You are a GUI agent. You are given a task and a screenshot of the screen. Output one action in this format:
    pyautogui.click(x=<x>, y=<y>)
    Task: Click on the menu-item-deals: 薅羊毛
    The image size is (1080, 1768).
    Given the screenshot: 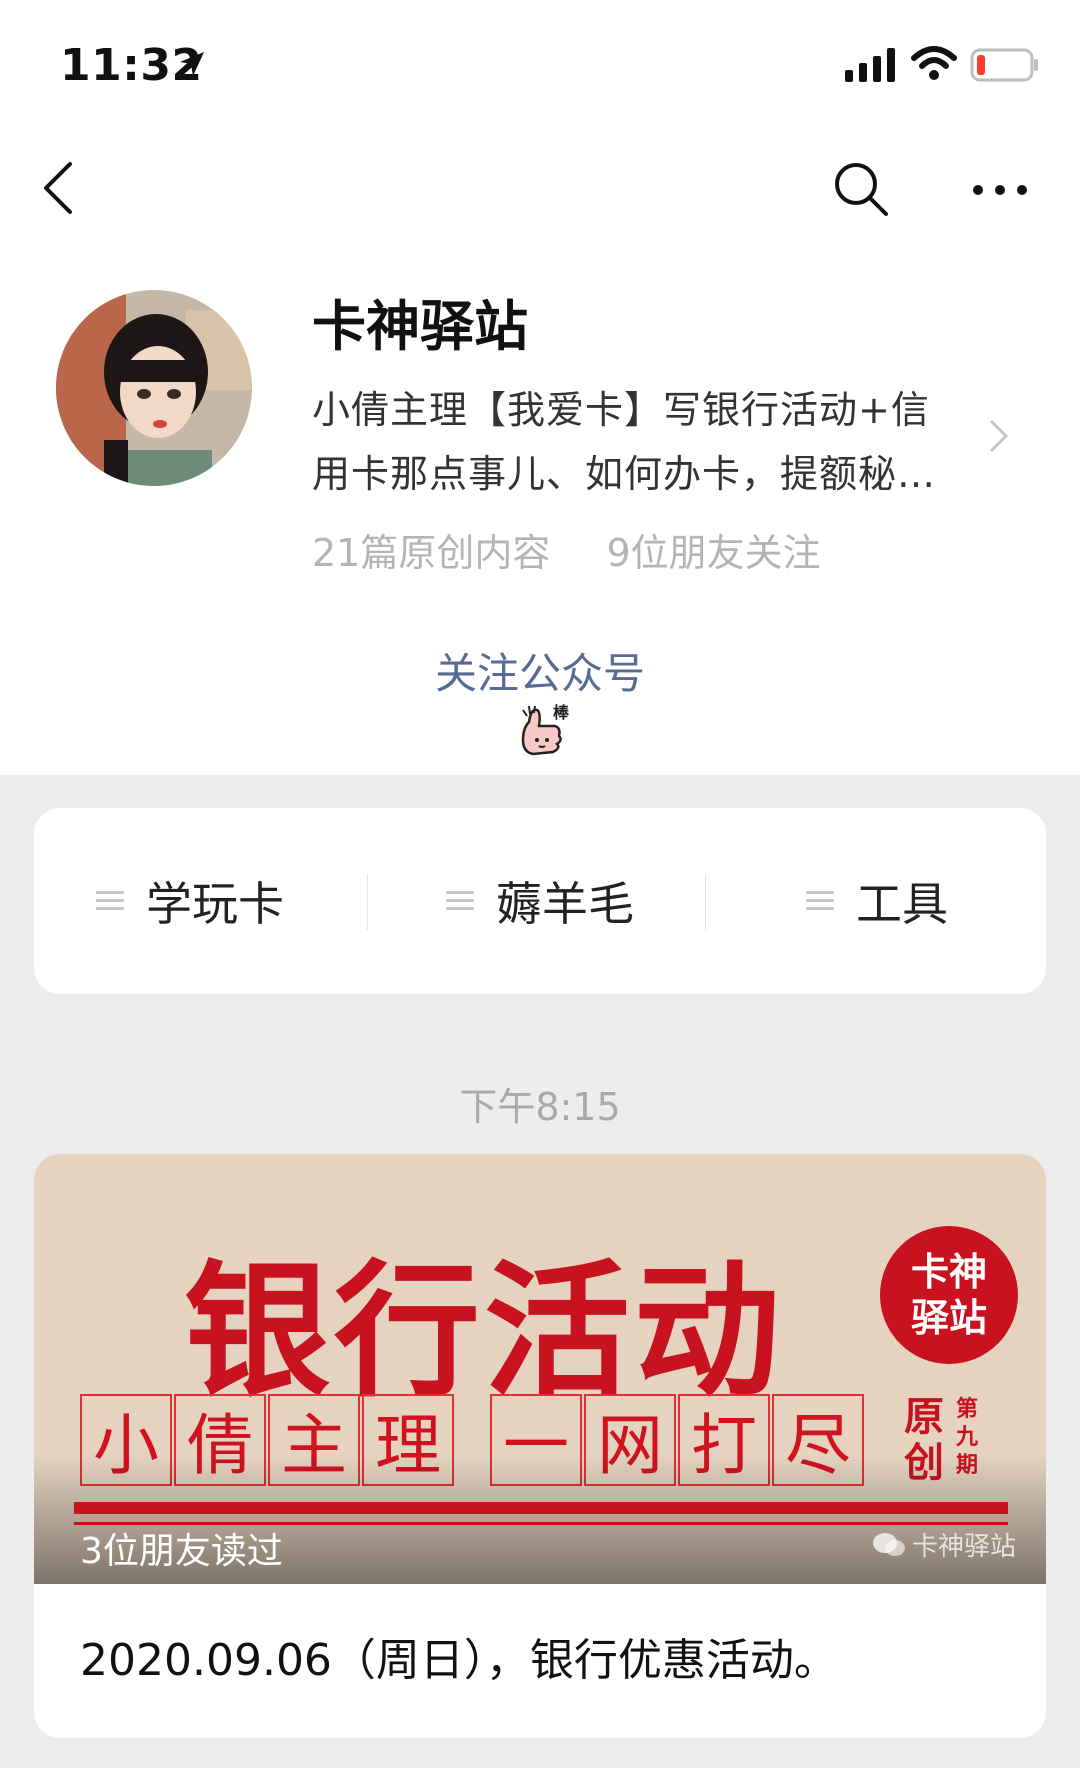 What is the action you would take?
    pyautogui.click(x=540, y=901)
    